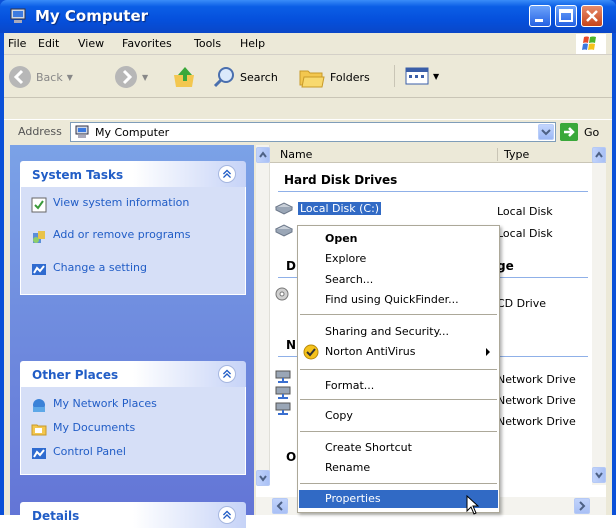 The image size is (616, 528). I want to click on details-title: Details, so click(56, 516).